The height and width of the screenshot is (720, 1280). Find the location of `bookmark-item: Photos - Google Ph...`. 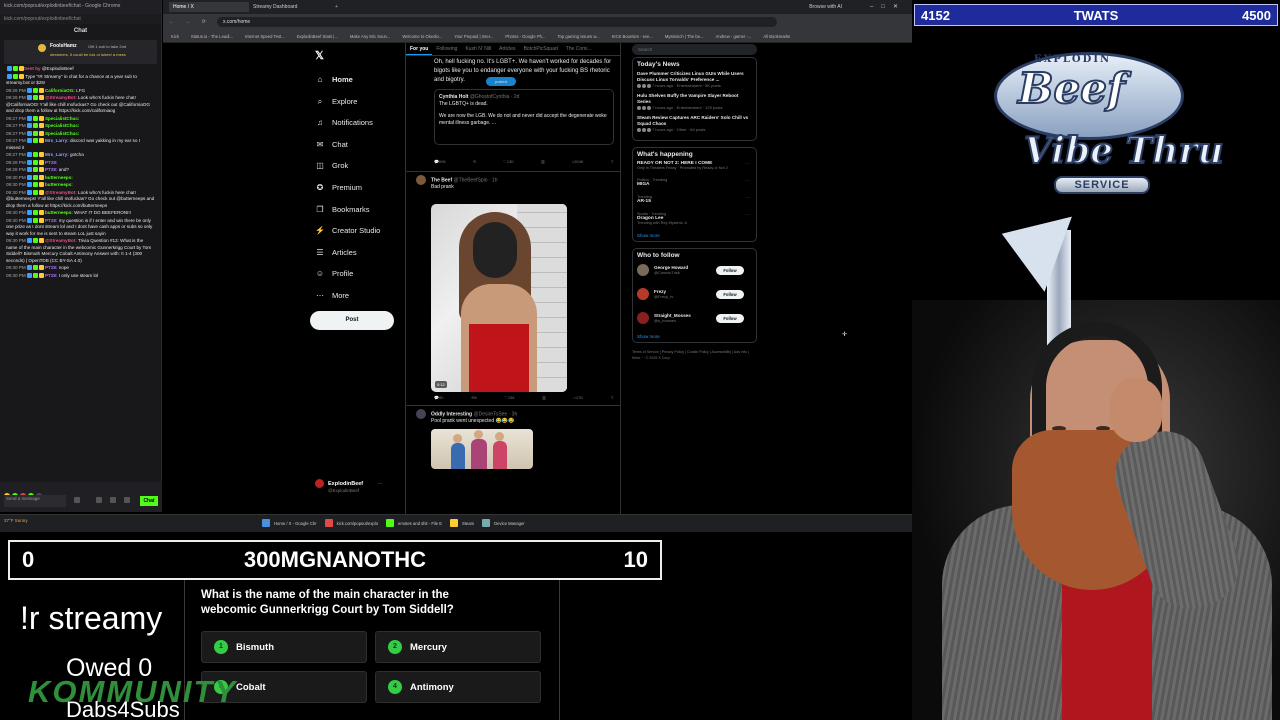

bookmark-item: Photos - Google Ph... is located at coordinates (525, 36).